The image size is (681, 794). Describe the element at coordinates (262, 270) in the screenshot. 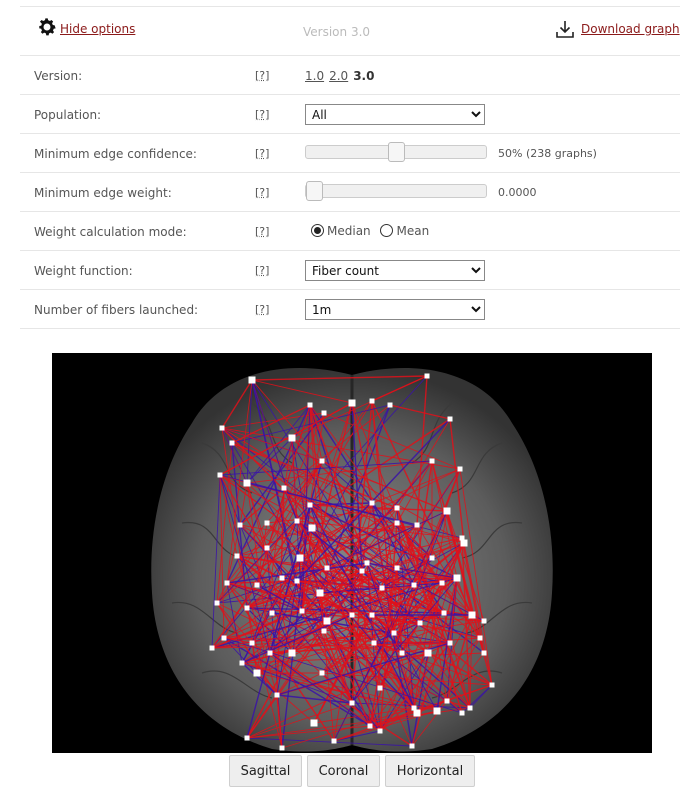

I see `weight-function-help: [?]` at that location.